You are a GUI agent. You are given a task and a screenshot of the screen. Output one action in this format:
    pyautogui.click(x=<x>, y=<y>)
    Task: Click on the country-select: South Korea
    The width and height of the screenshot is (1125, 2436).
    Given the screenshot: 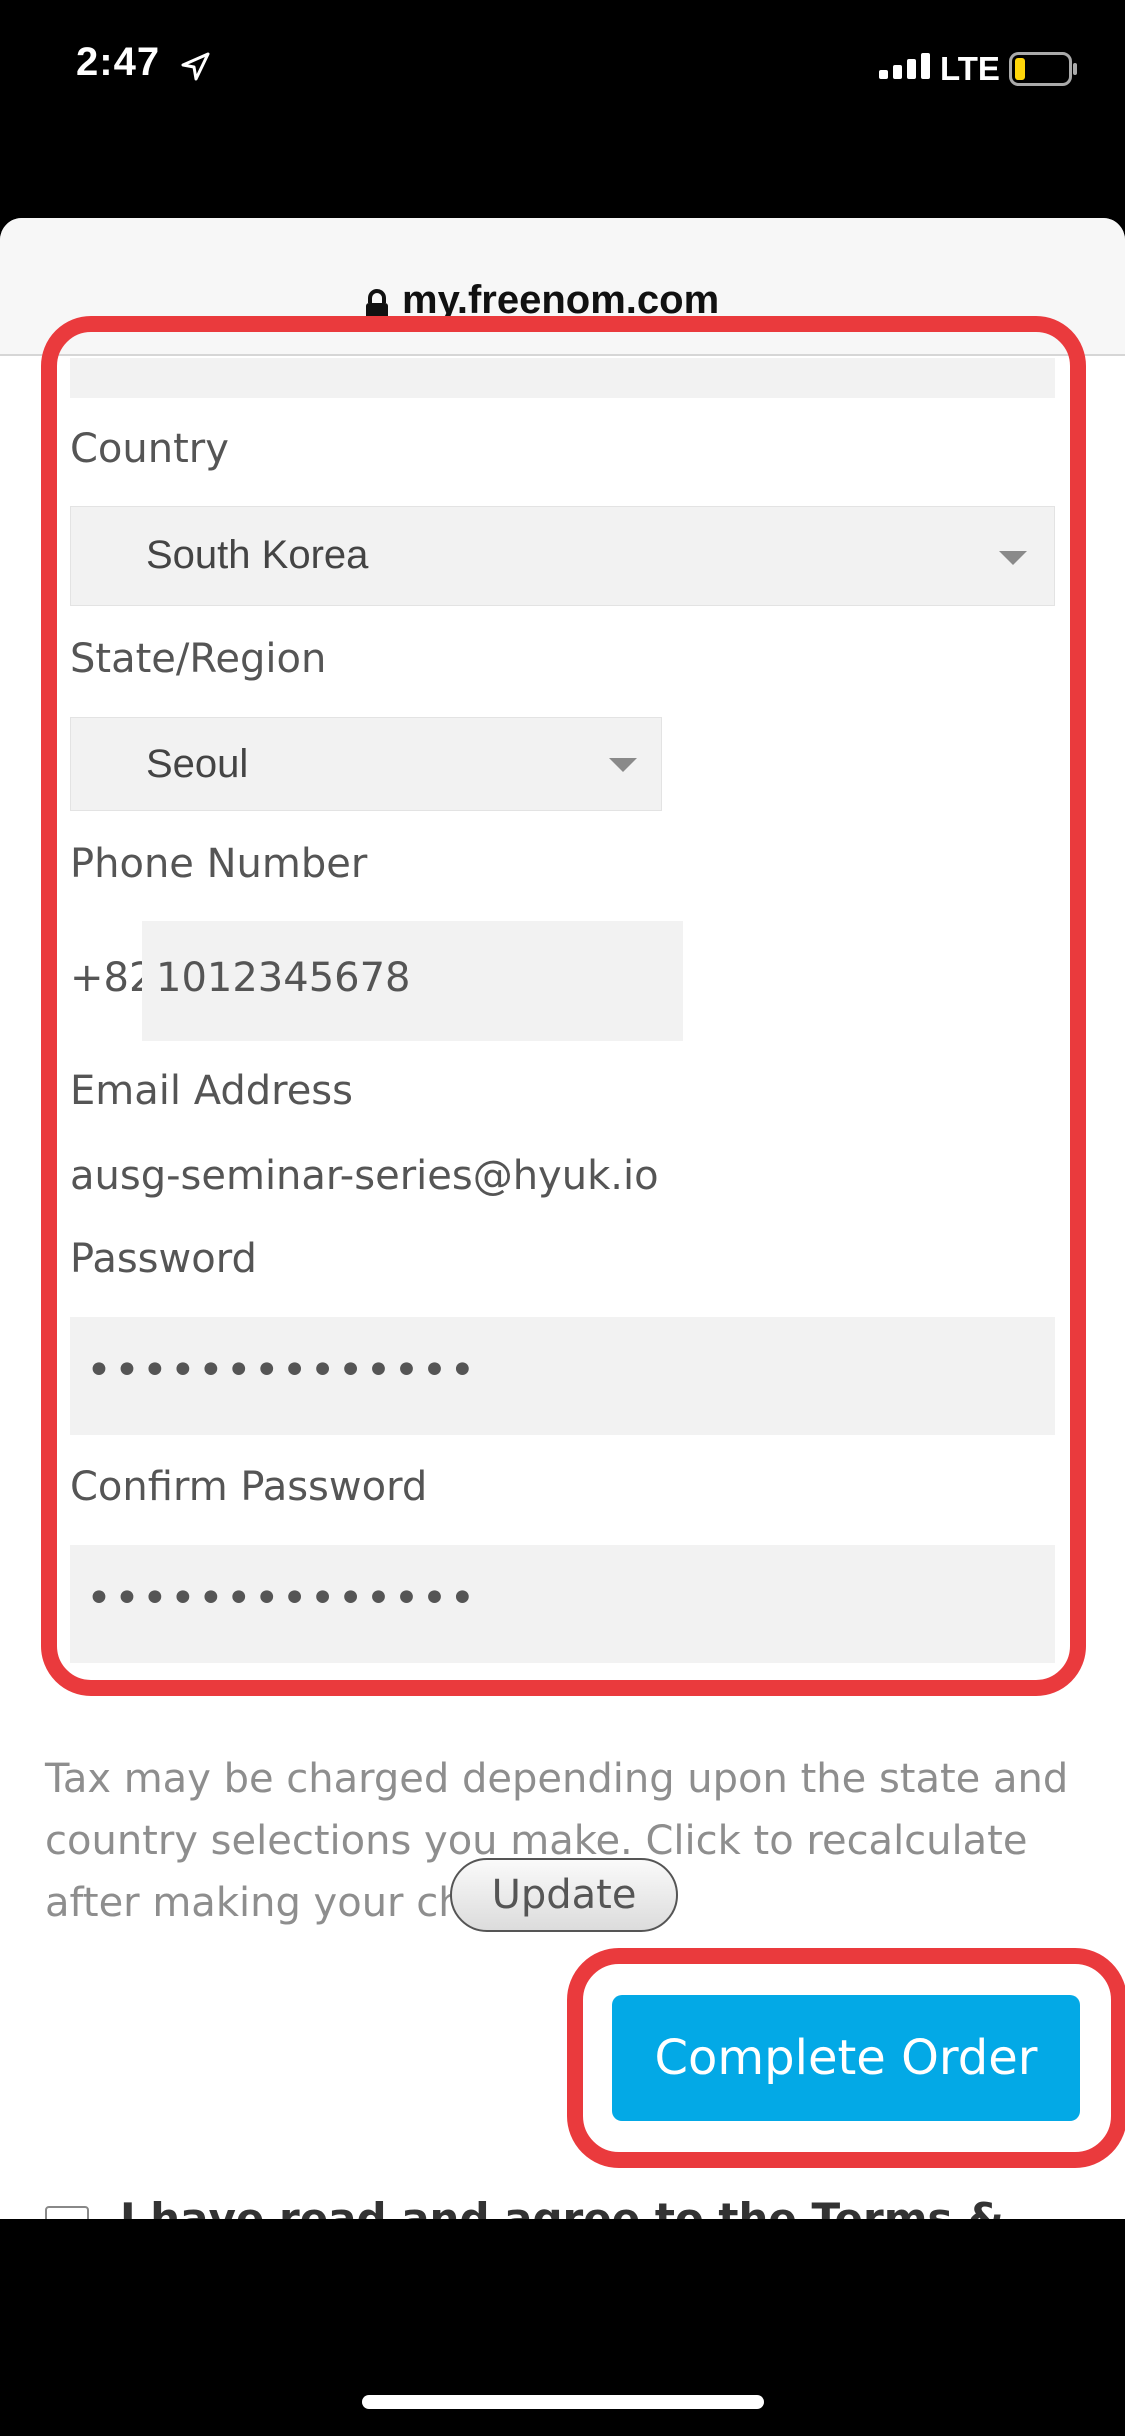 What is the action you would take?
    pyautogui.click(x=562, y=556)
    